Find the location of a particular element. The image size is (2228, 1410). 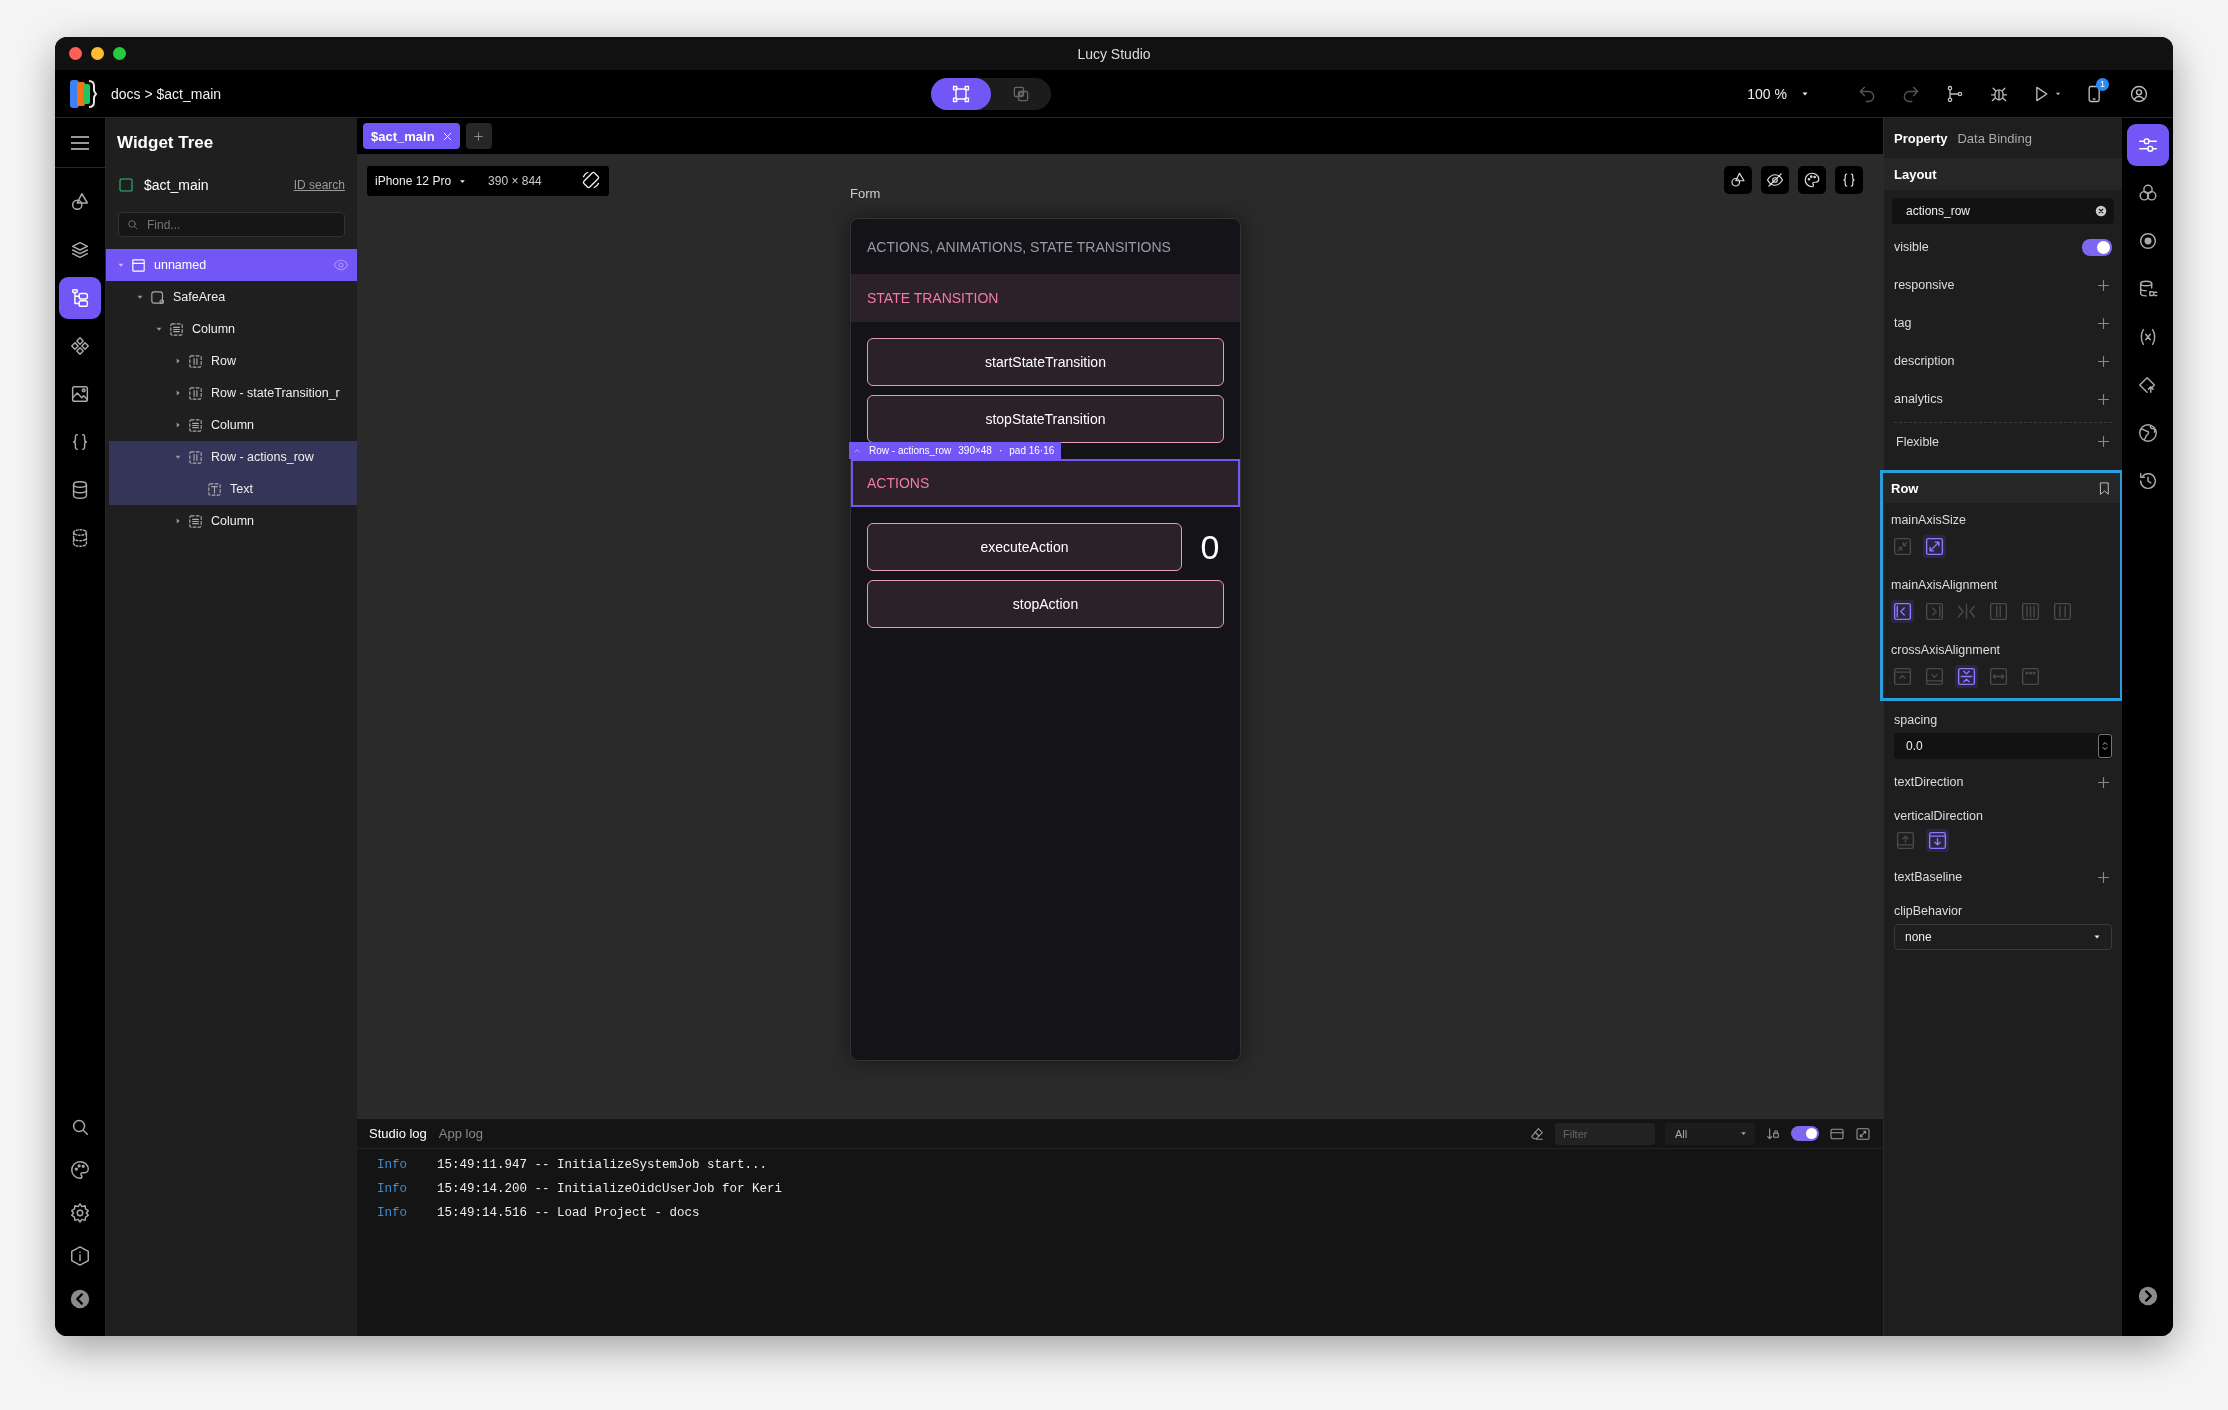

diamonds-icon is located at coordinates (80, 346).